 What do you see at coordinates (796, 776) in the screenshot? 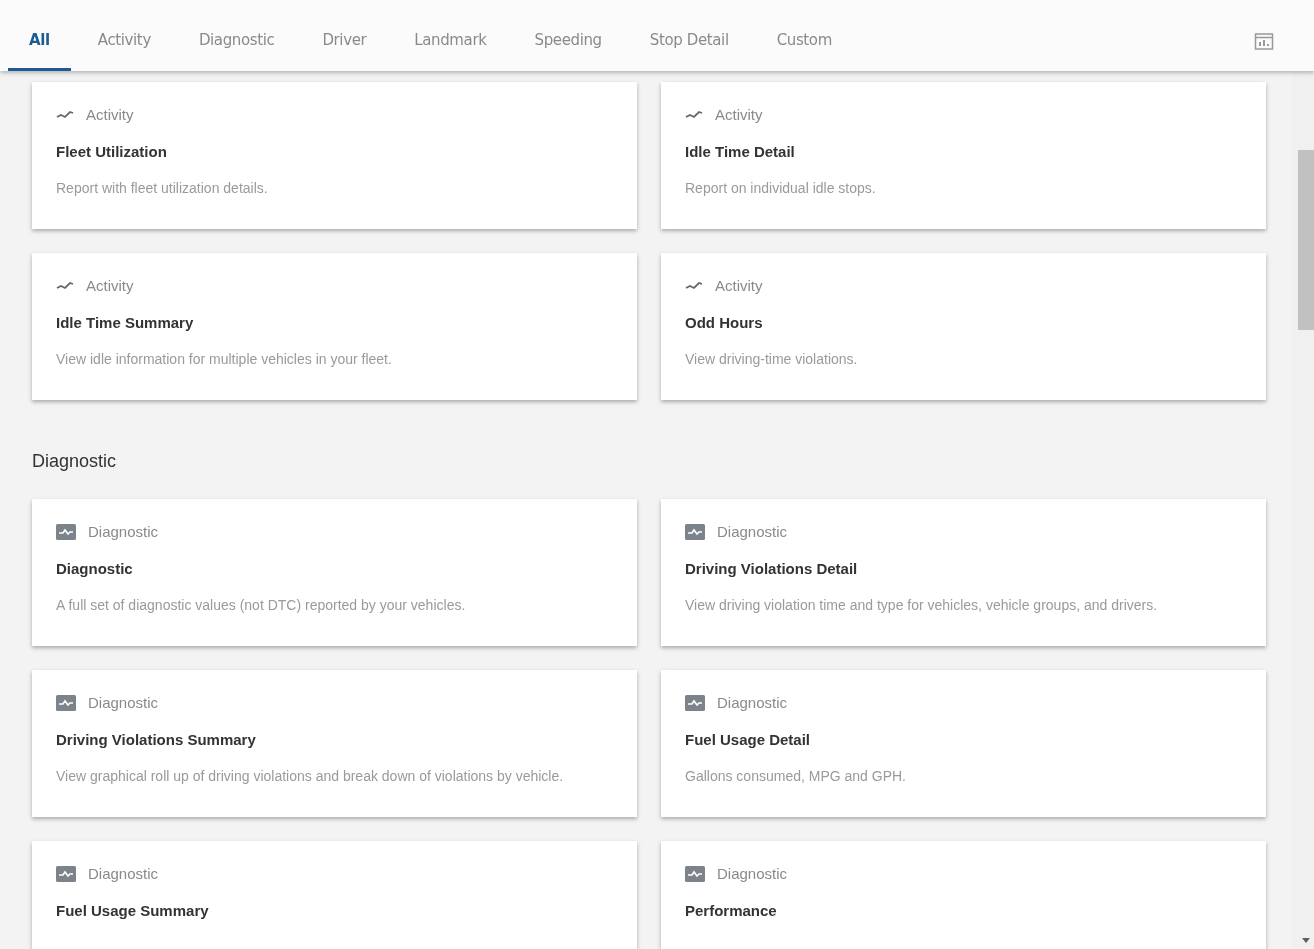
I see `report-description: Gallons consumed, MPG and GPH.` at bounding box center [796, 776].